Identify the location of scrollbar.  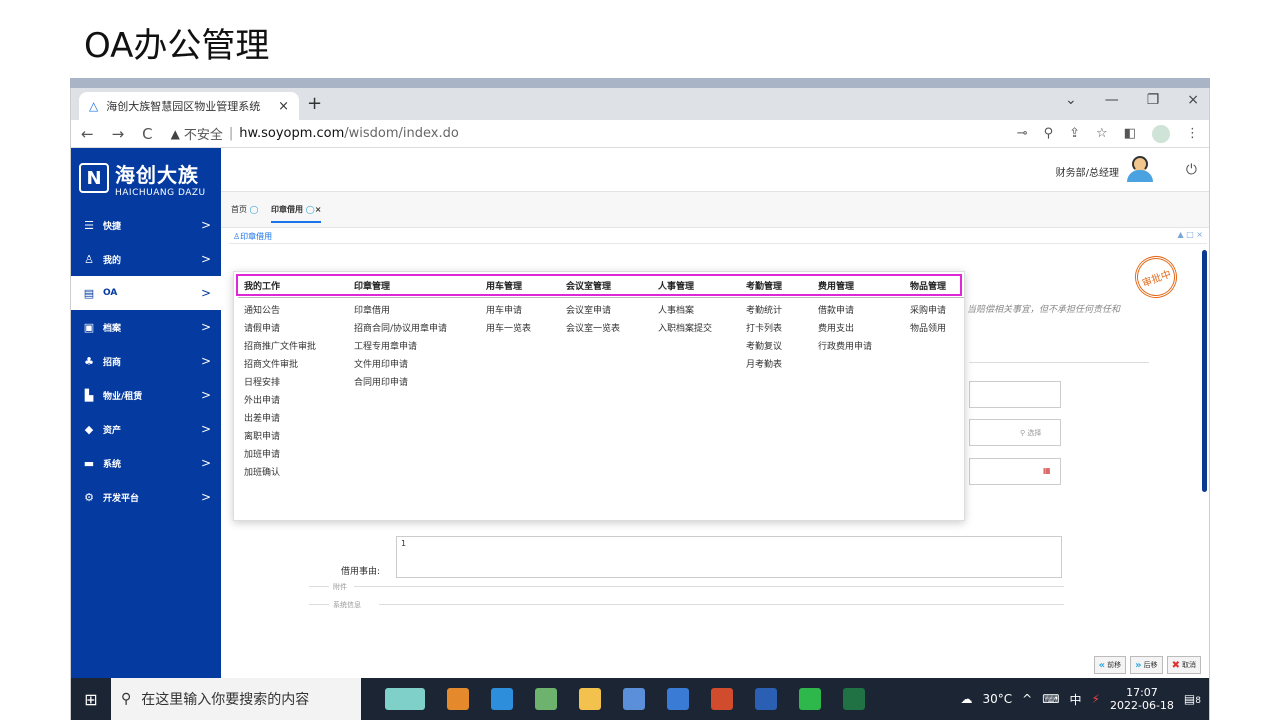
(1204, 371).